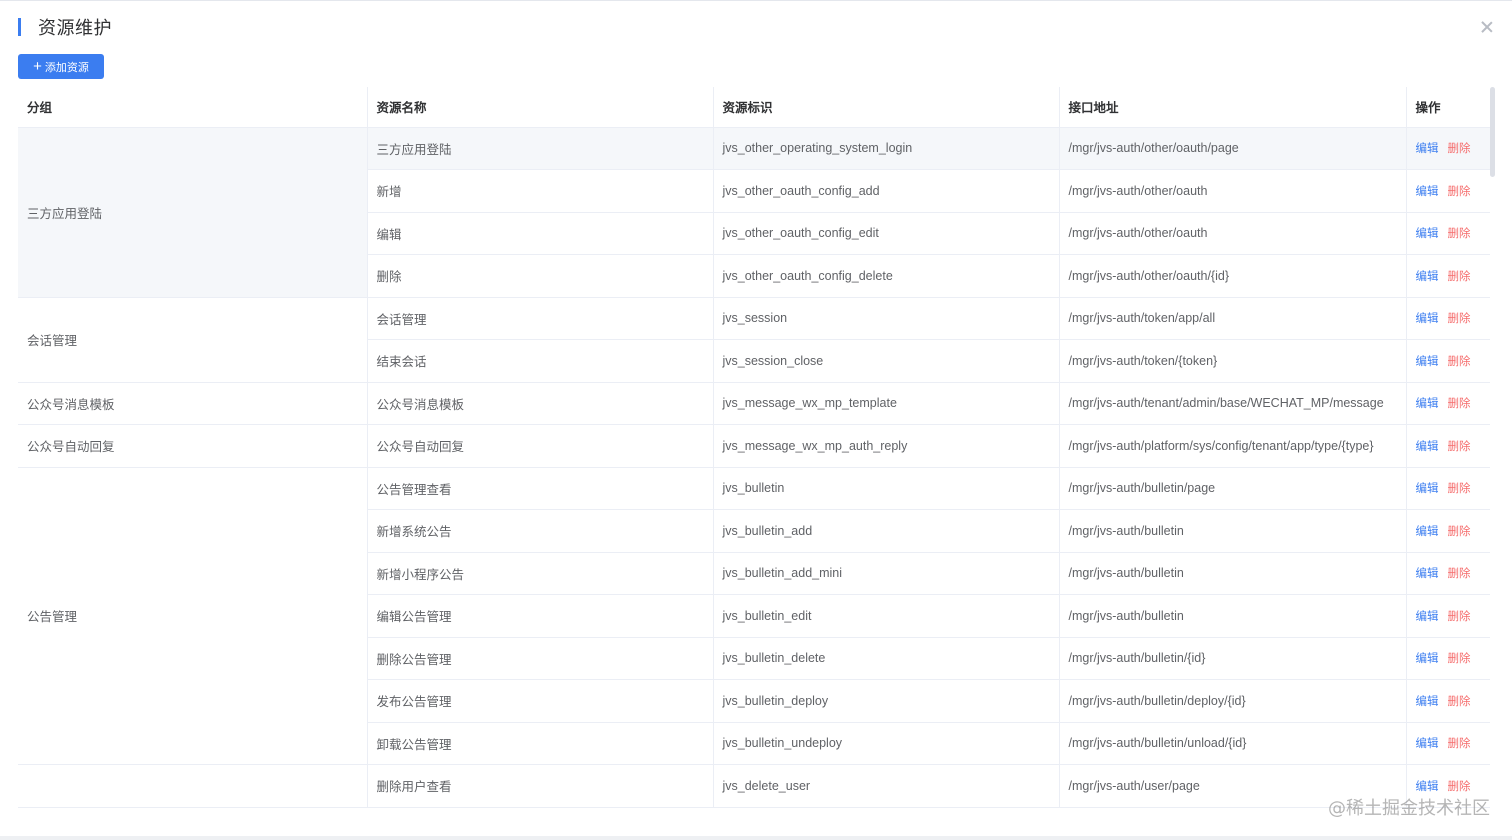 This screenshot has height=840, width=1512. Describe the element at coordinates (886, 276) in the screenshot. I see `resource-code-cell: jvs_other_oauth_config_delete` at that location.